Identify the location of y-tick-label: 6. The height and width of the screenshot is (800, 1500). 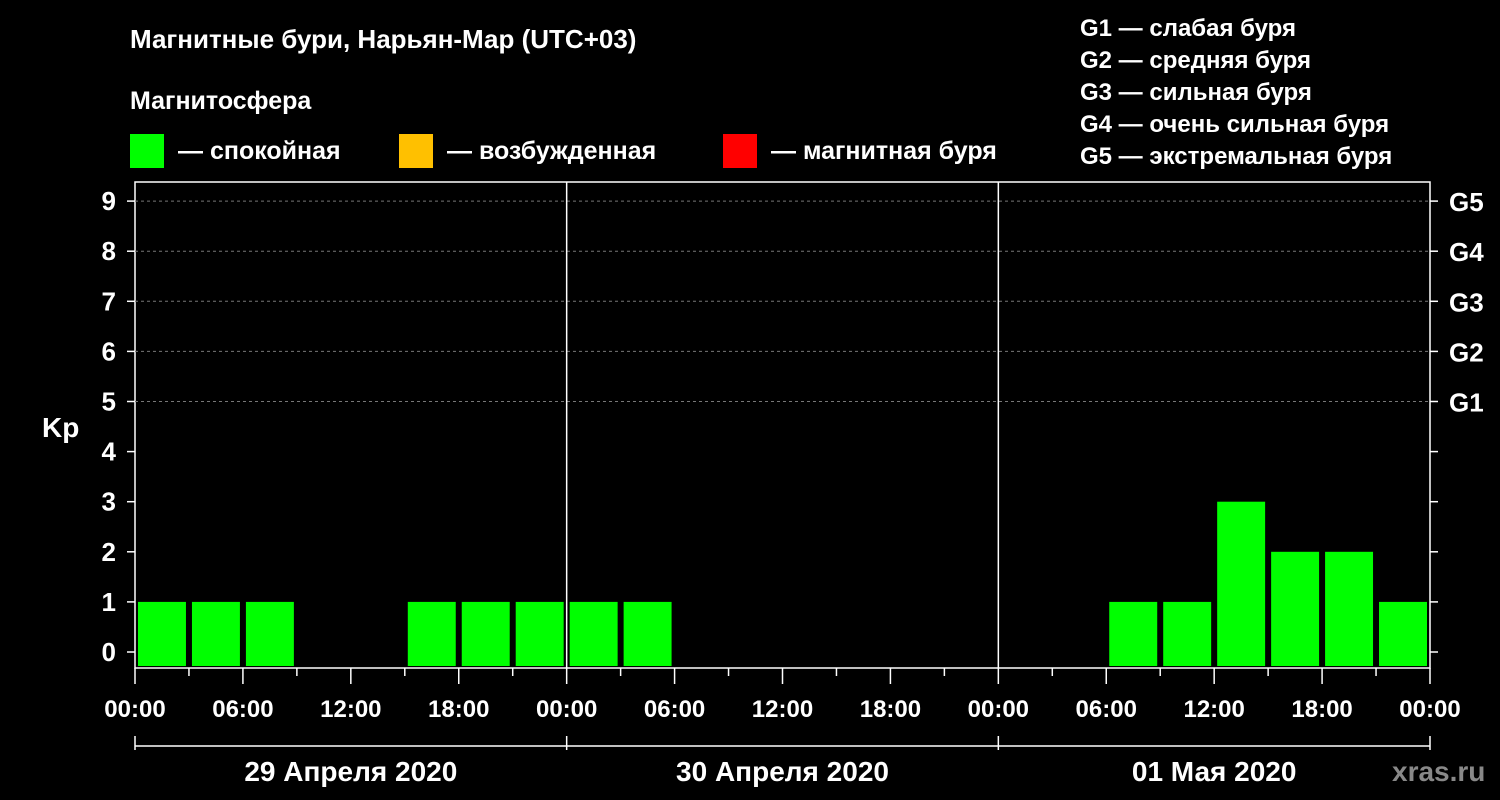
(109, 351).